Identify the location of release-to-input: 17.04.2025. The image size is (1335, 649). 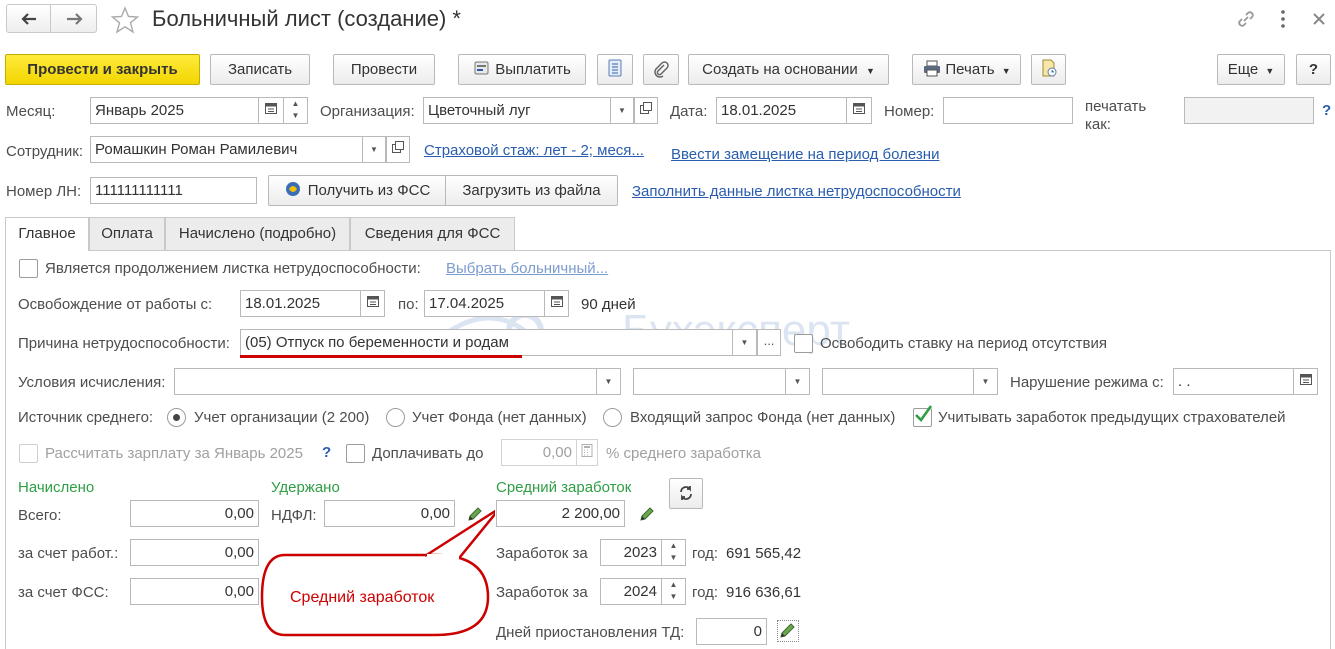
(484, 303).